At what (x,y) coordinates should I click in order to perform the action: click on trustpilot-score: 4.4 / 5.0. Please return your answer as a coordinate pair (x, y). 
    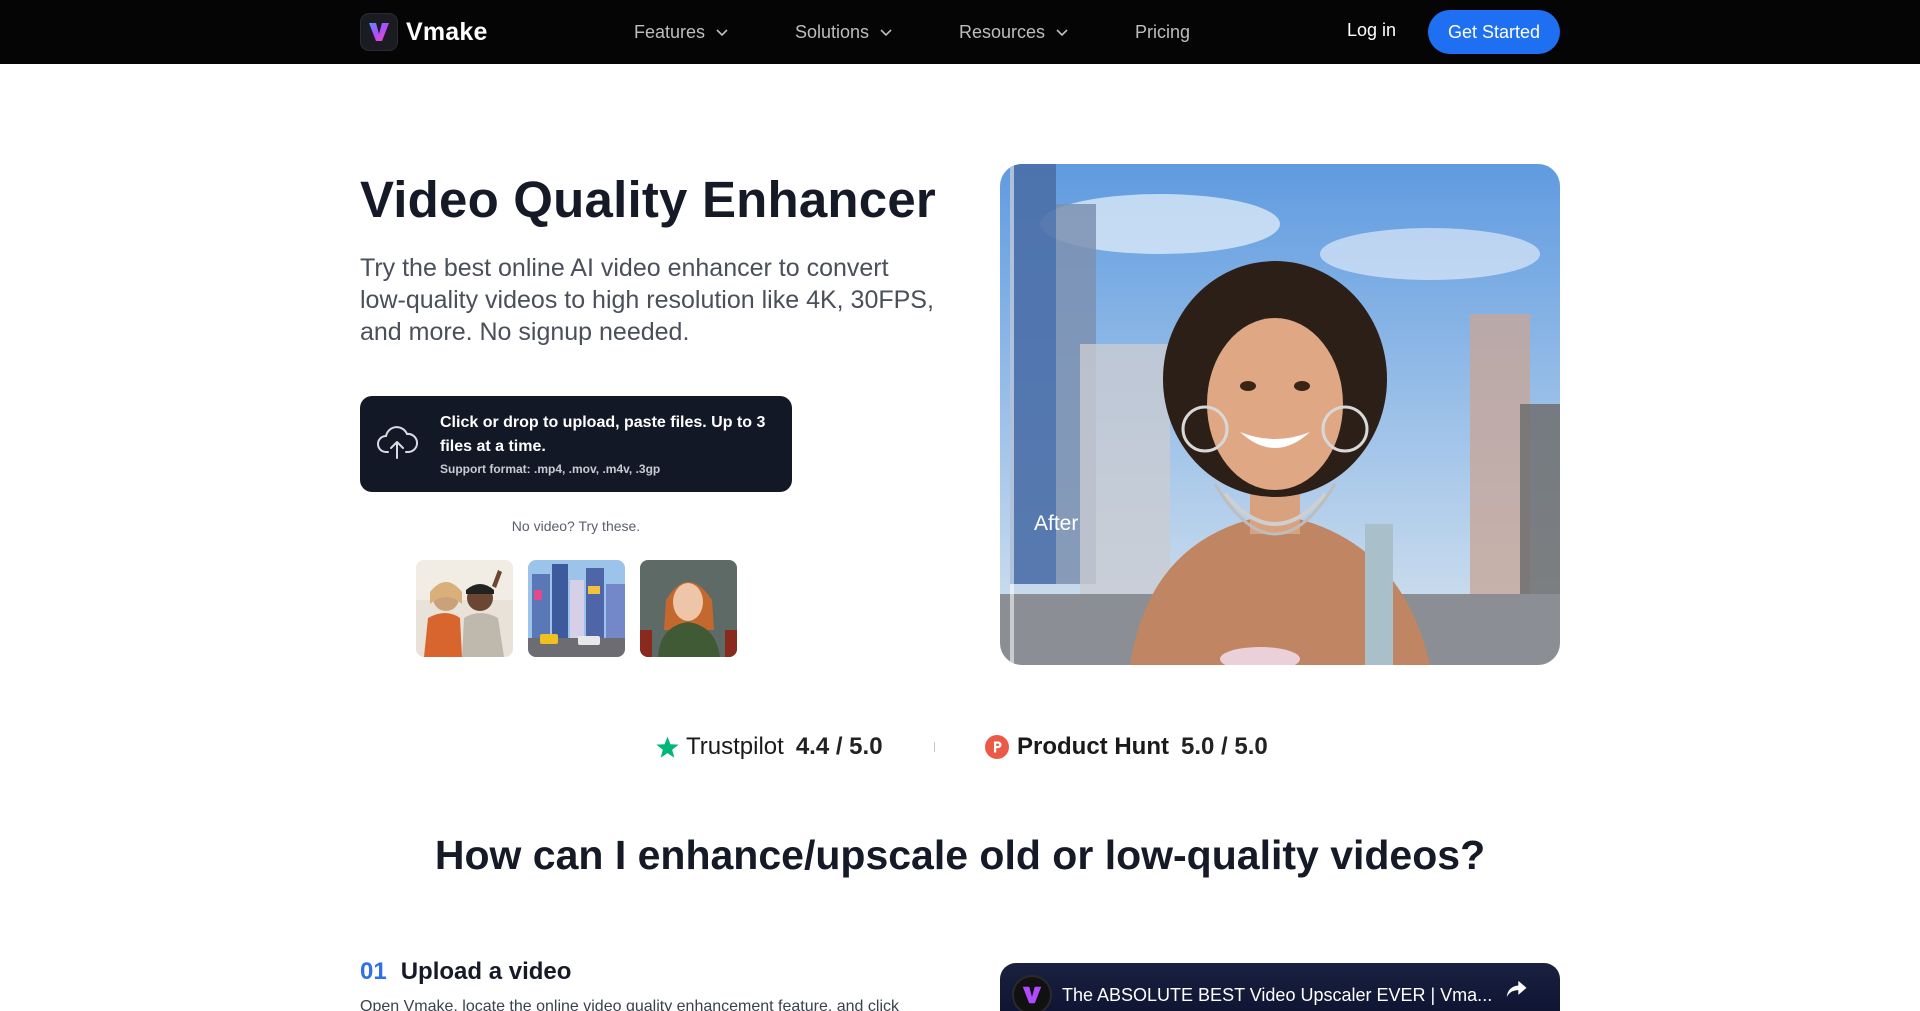
    Looking at the image, I should click on (839, 746).